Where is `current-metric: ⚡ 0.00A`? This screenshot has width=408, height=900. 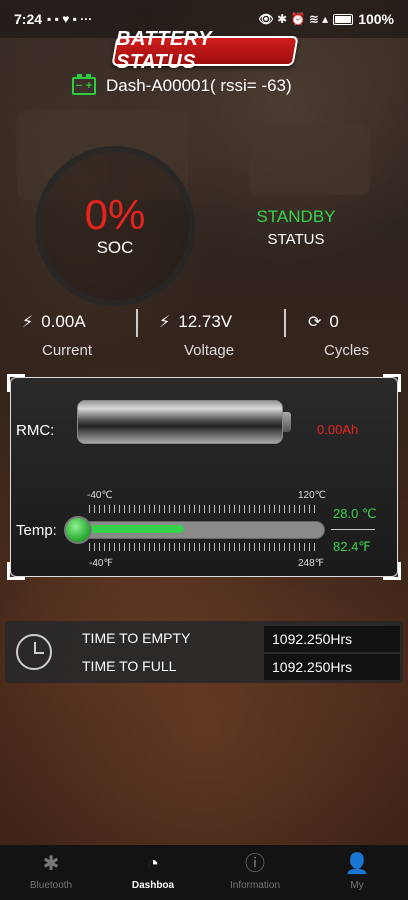
current-metric: ⚡ 0.00A is located at coordinates (54, 322).